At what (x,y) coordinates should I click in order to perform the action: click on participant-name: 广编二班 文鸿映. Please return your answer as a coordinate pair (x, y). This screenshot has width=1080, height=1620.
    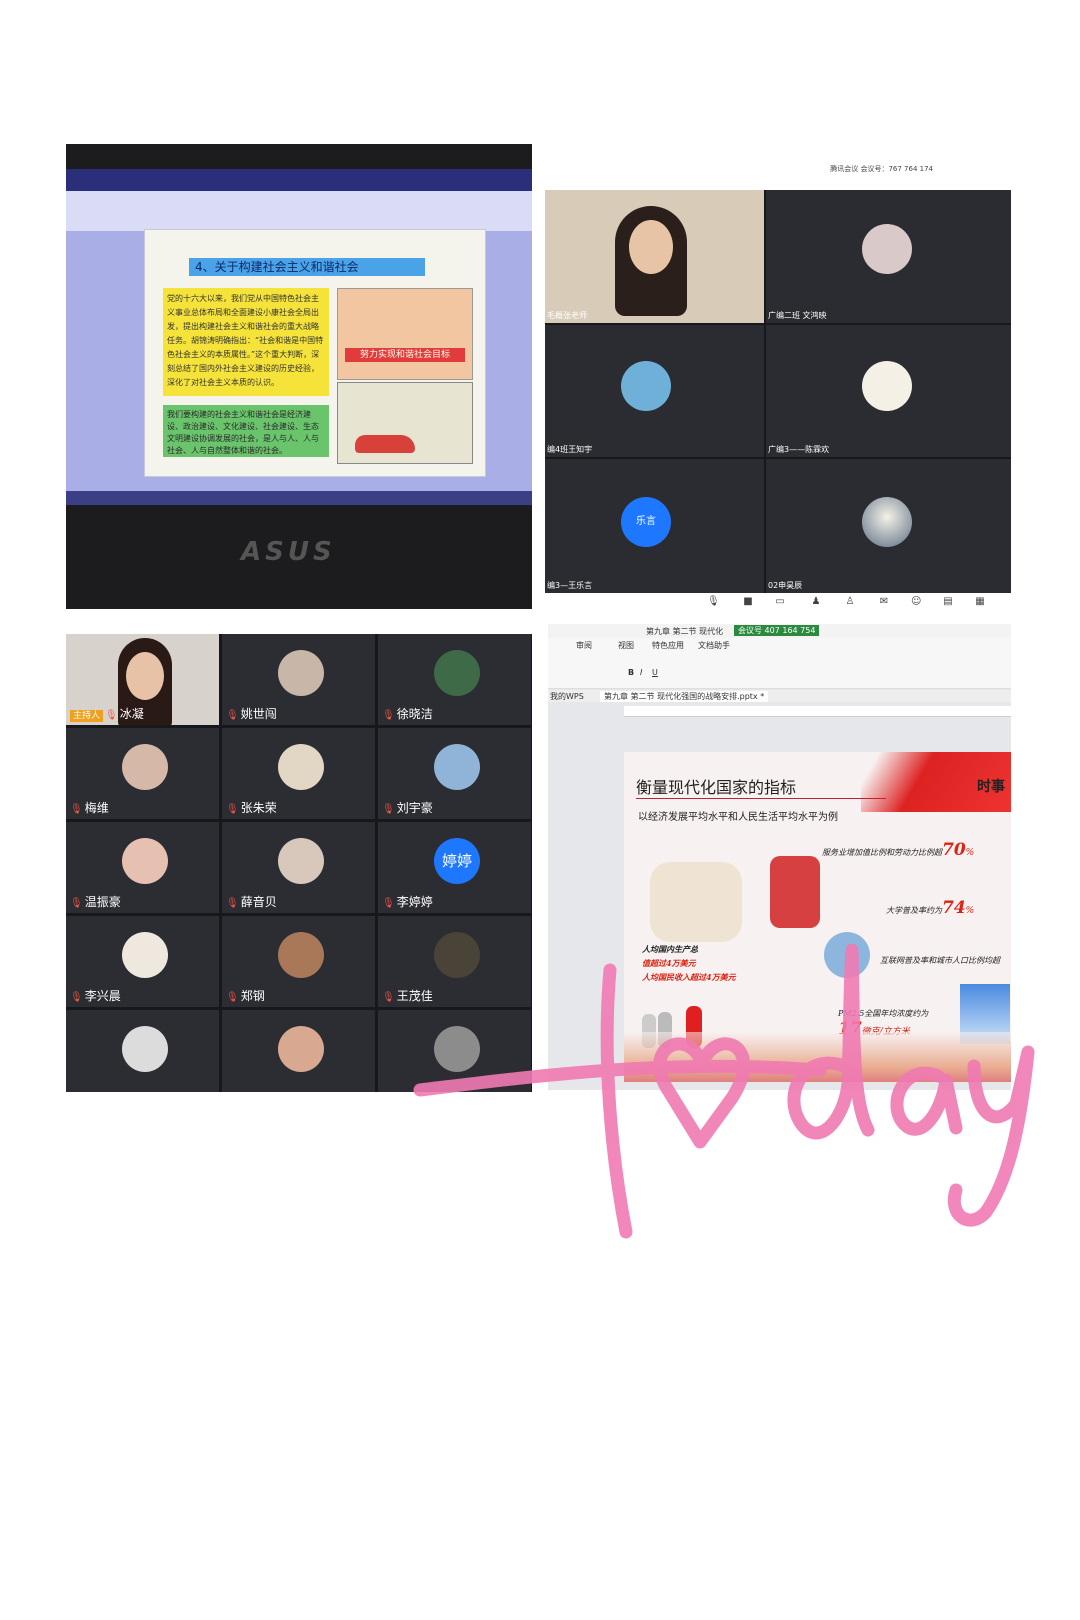
    Looking at the image, I should click on (797, 315).